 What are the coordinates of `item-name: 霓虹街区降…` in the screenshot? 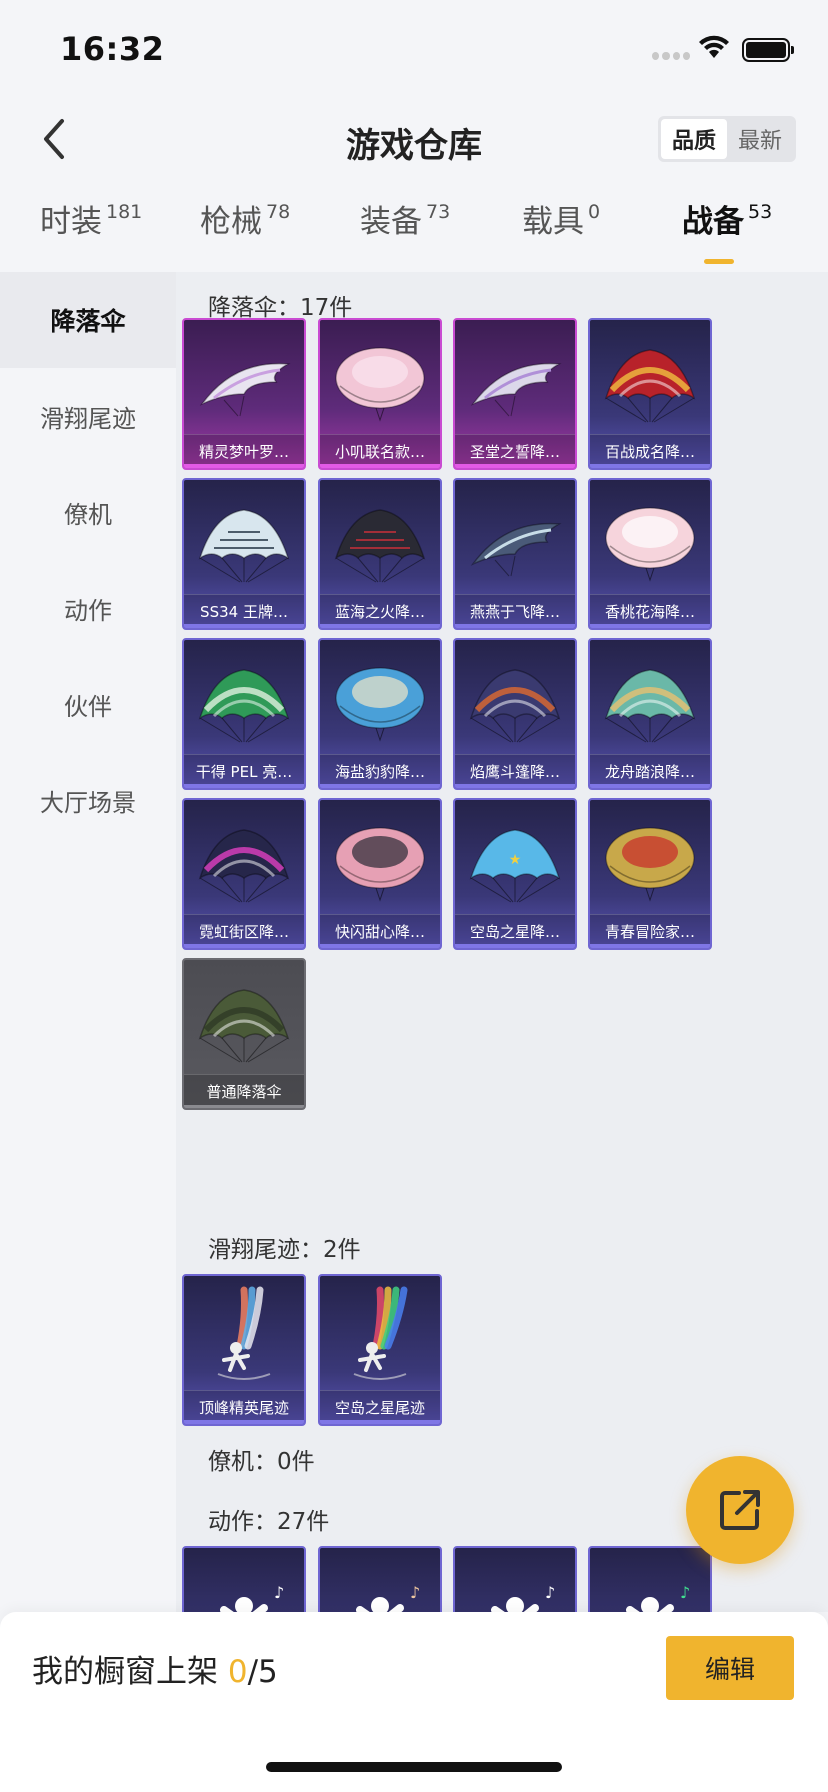 It's located at (244, 931).